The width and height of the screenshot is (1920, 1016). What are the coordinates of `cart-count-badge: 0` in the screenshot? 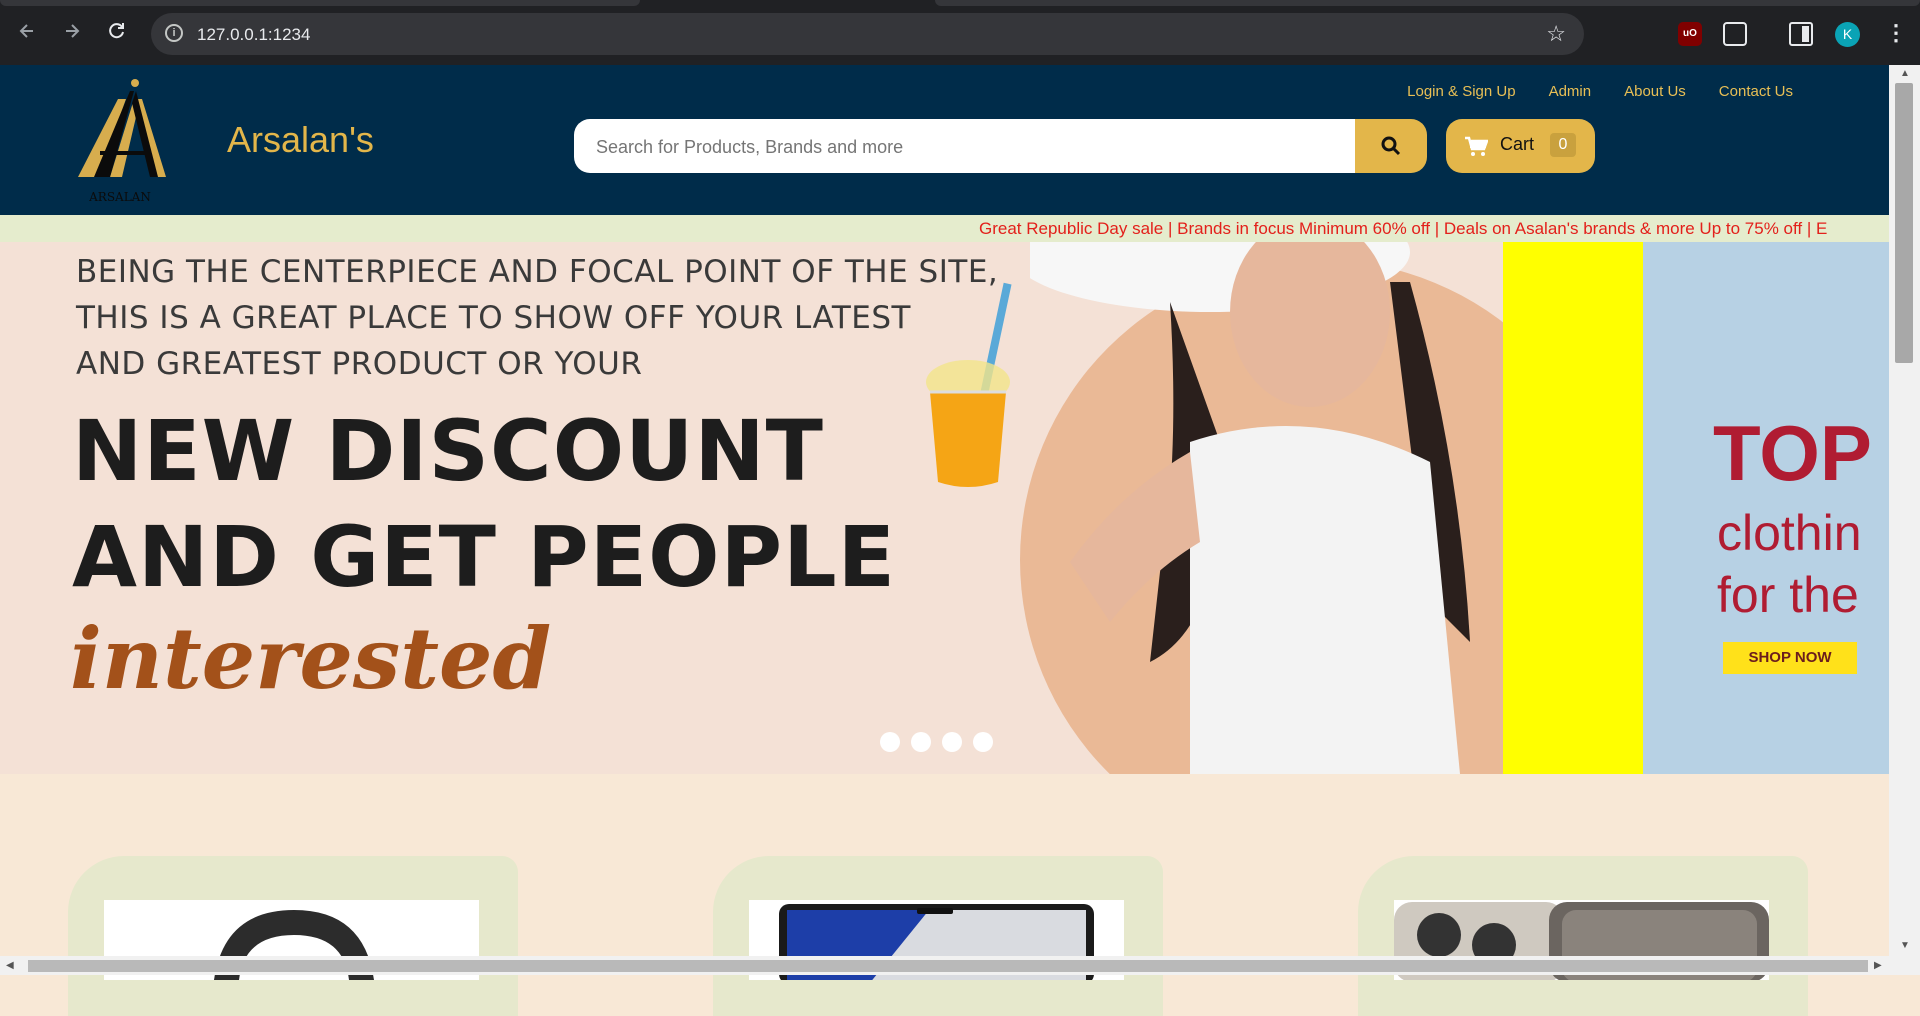 It's located at (1563, 145).